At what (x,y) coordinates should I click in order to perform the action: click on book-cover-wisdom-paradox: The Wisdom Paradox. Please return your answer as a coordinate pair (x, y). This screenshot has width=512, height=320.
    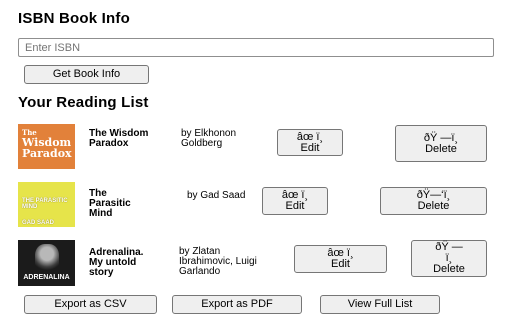
    Looking at the image, I should click on (46, 146).